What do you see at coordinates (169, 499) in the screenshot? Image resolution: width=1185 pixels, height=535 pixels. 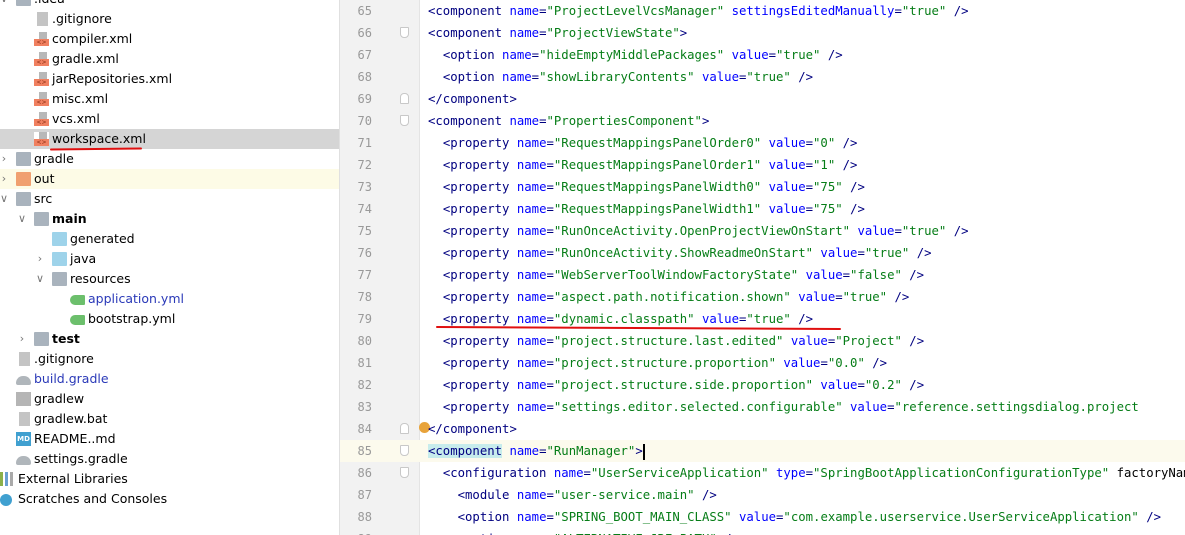 I see `tree-item: Scratches and Consoles` at bounding box center [169, 499].